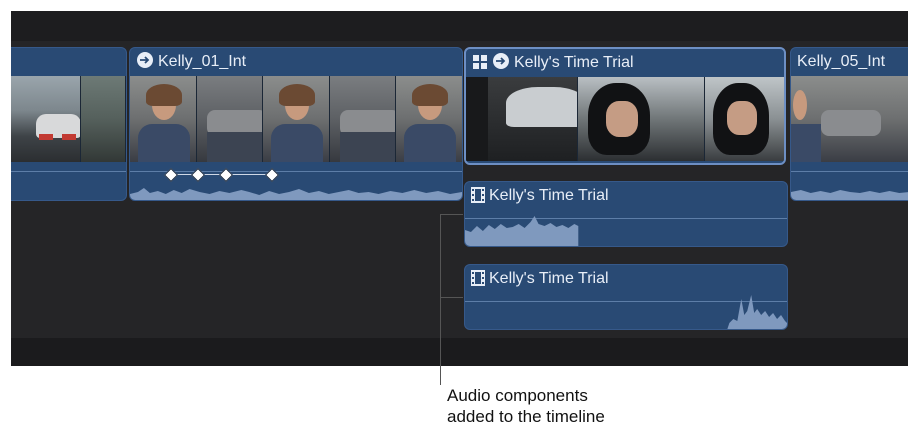 The image size is (908, 429). What do you see at coordinates (459, 26) in the screenshot?
I see `timeline-ruler-band` at bounding box center [459, 26].